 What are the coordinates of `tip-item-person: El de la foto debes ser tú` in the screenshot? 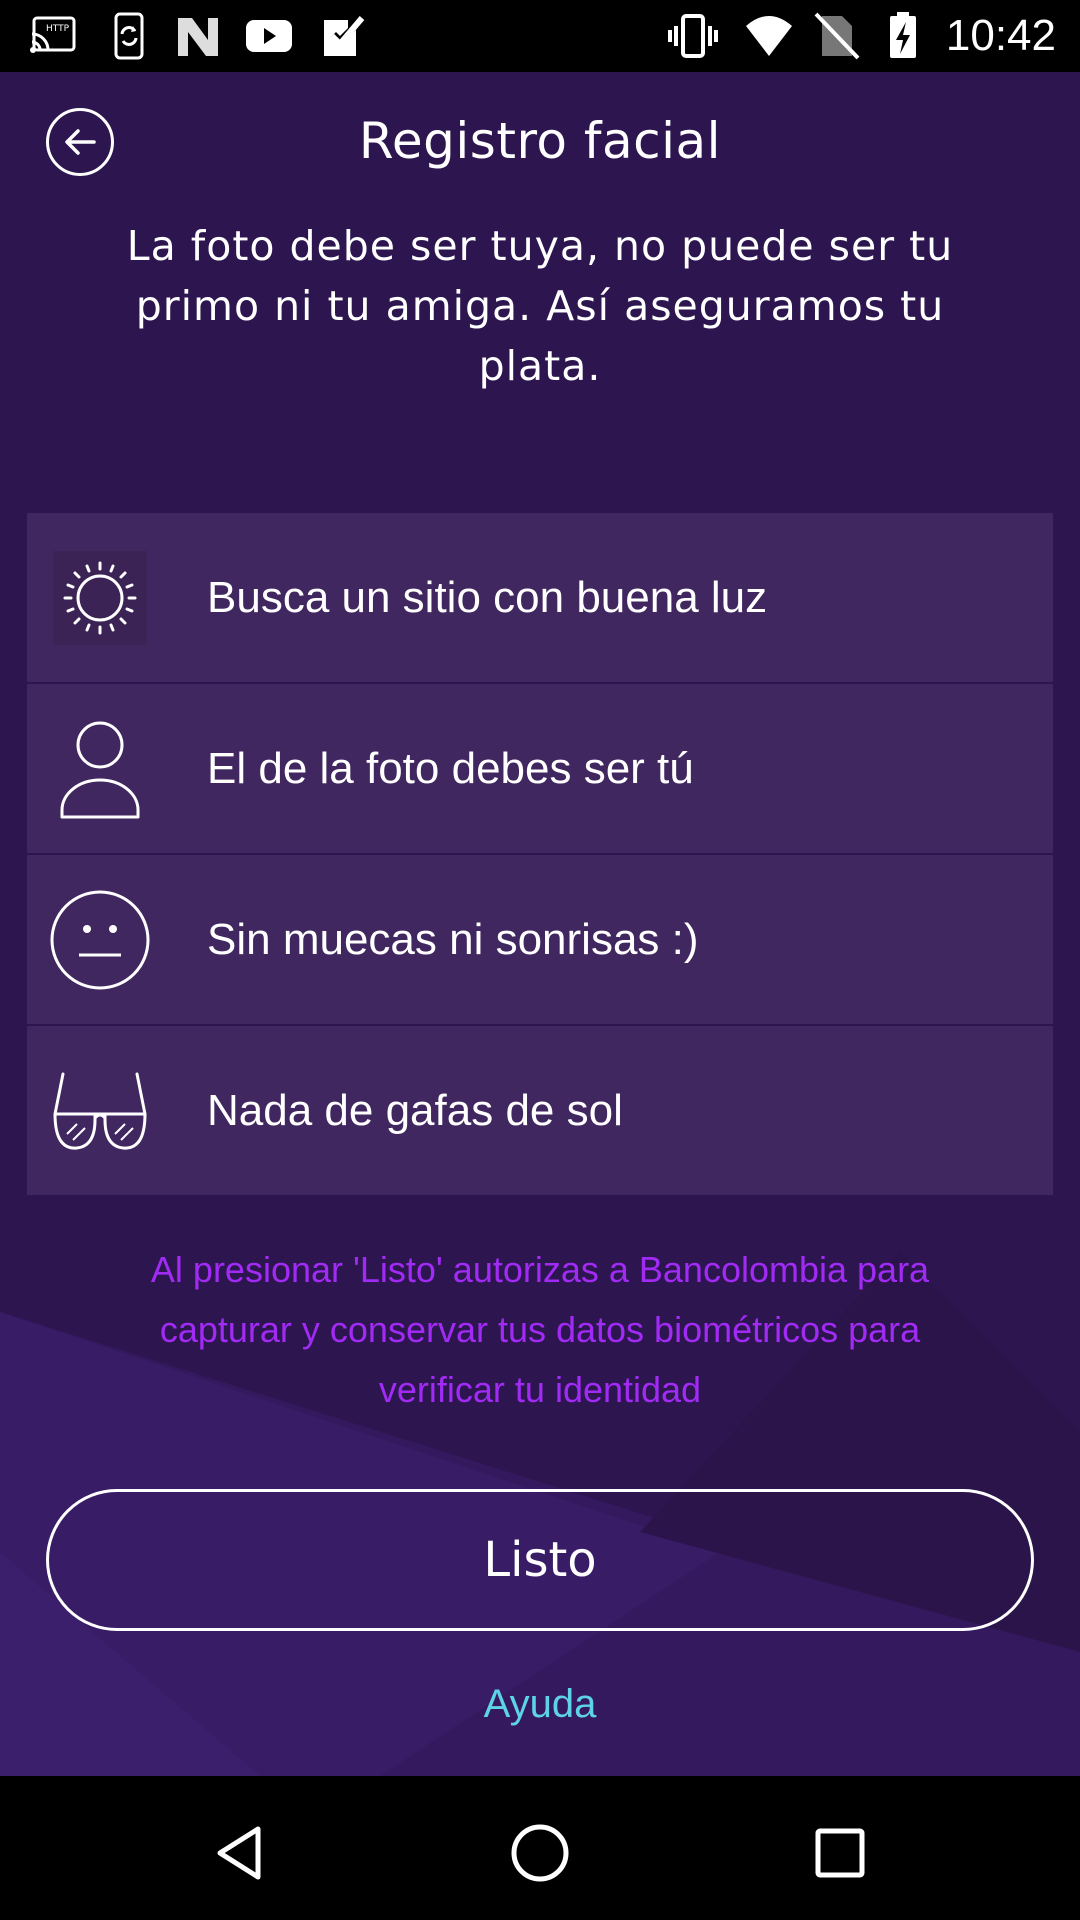 It's located at (540, 768).